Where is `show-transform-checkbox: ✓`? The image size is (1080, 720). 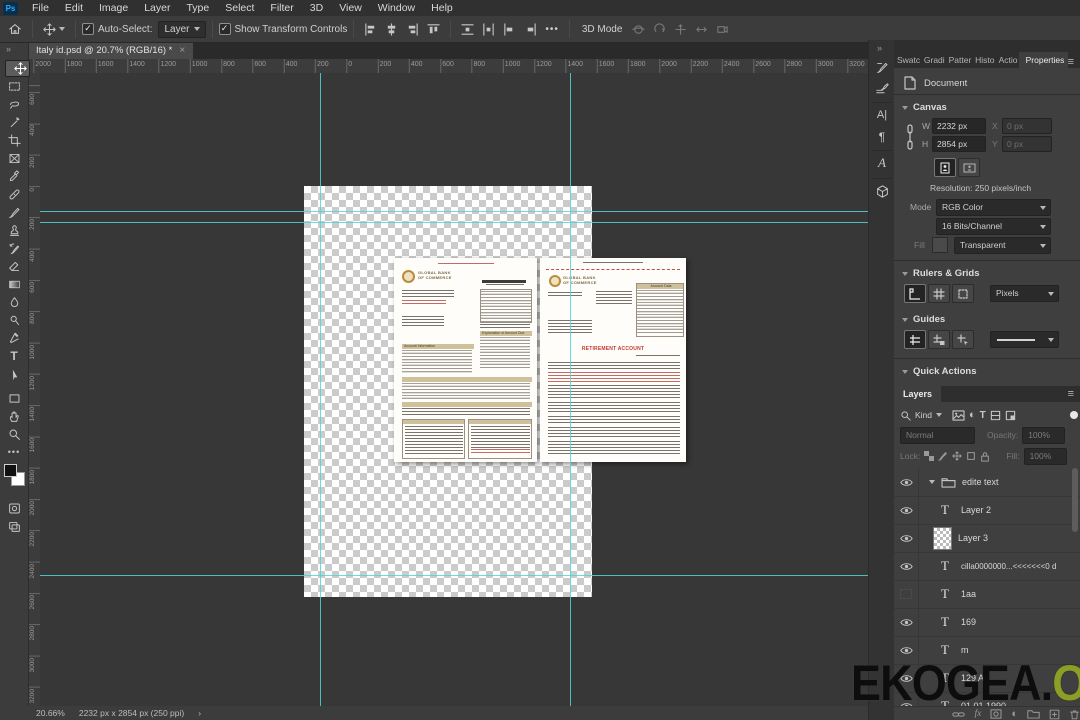 show-transform-checkbox: ✓ is located at coordinates (224, 29).